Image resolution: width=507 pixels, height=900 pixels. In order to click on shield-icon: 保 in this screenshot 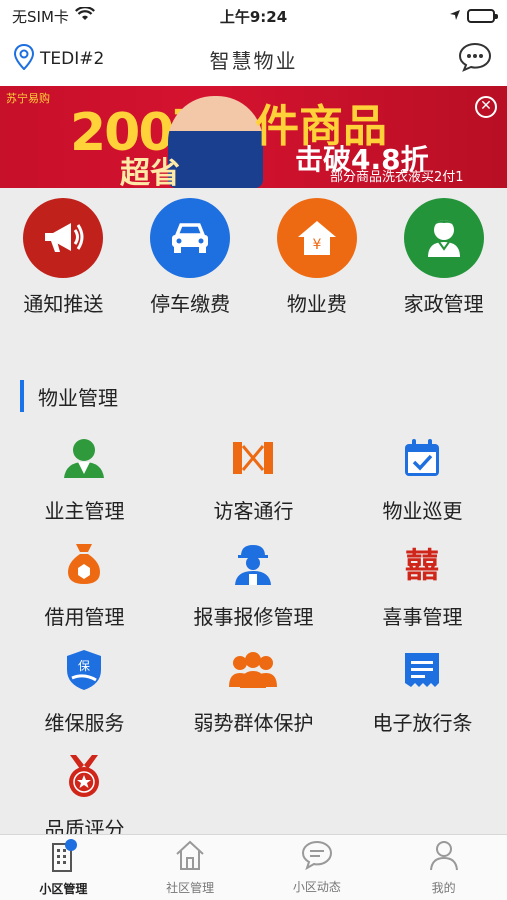, I will do `click(84, 670)`.